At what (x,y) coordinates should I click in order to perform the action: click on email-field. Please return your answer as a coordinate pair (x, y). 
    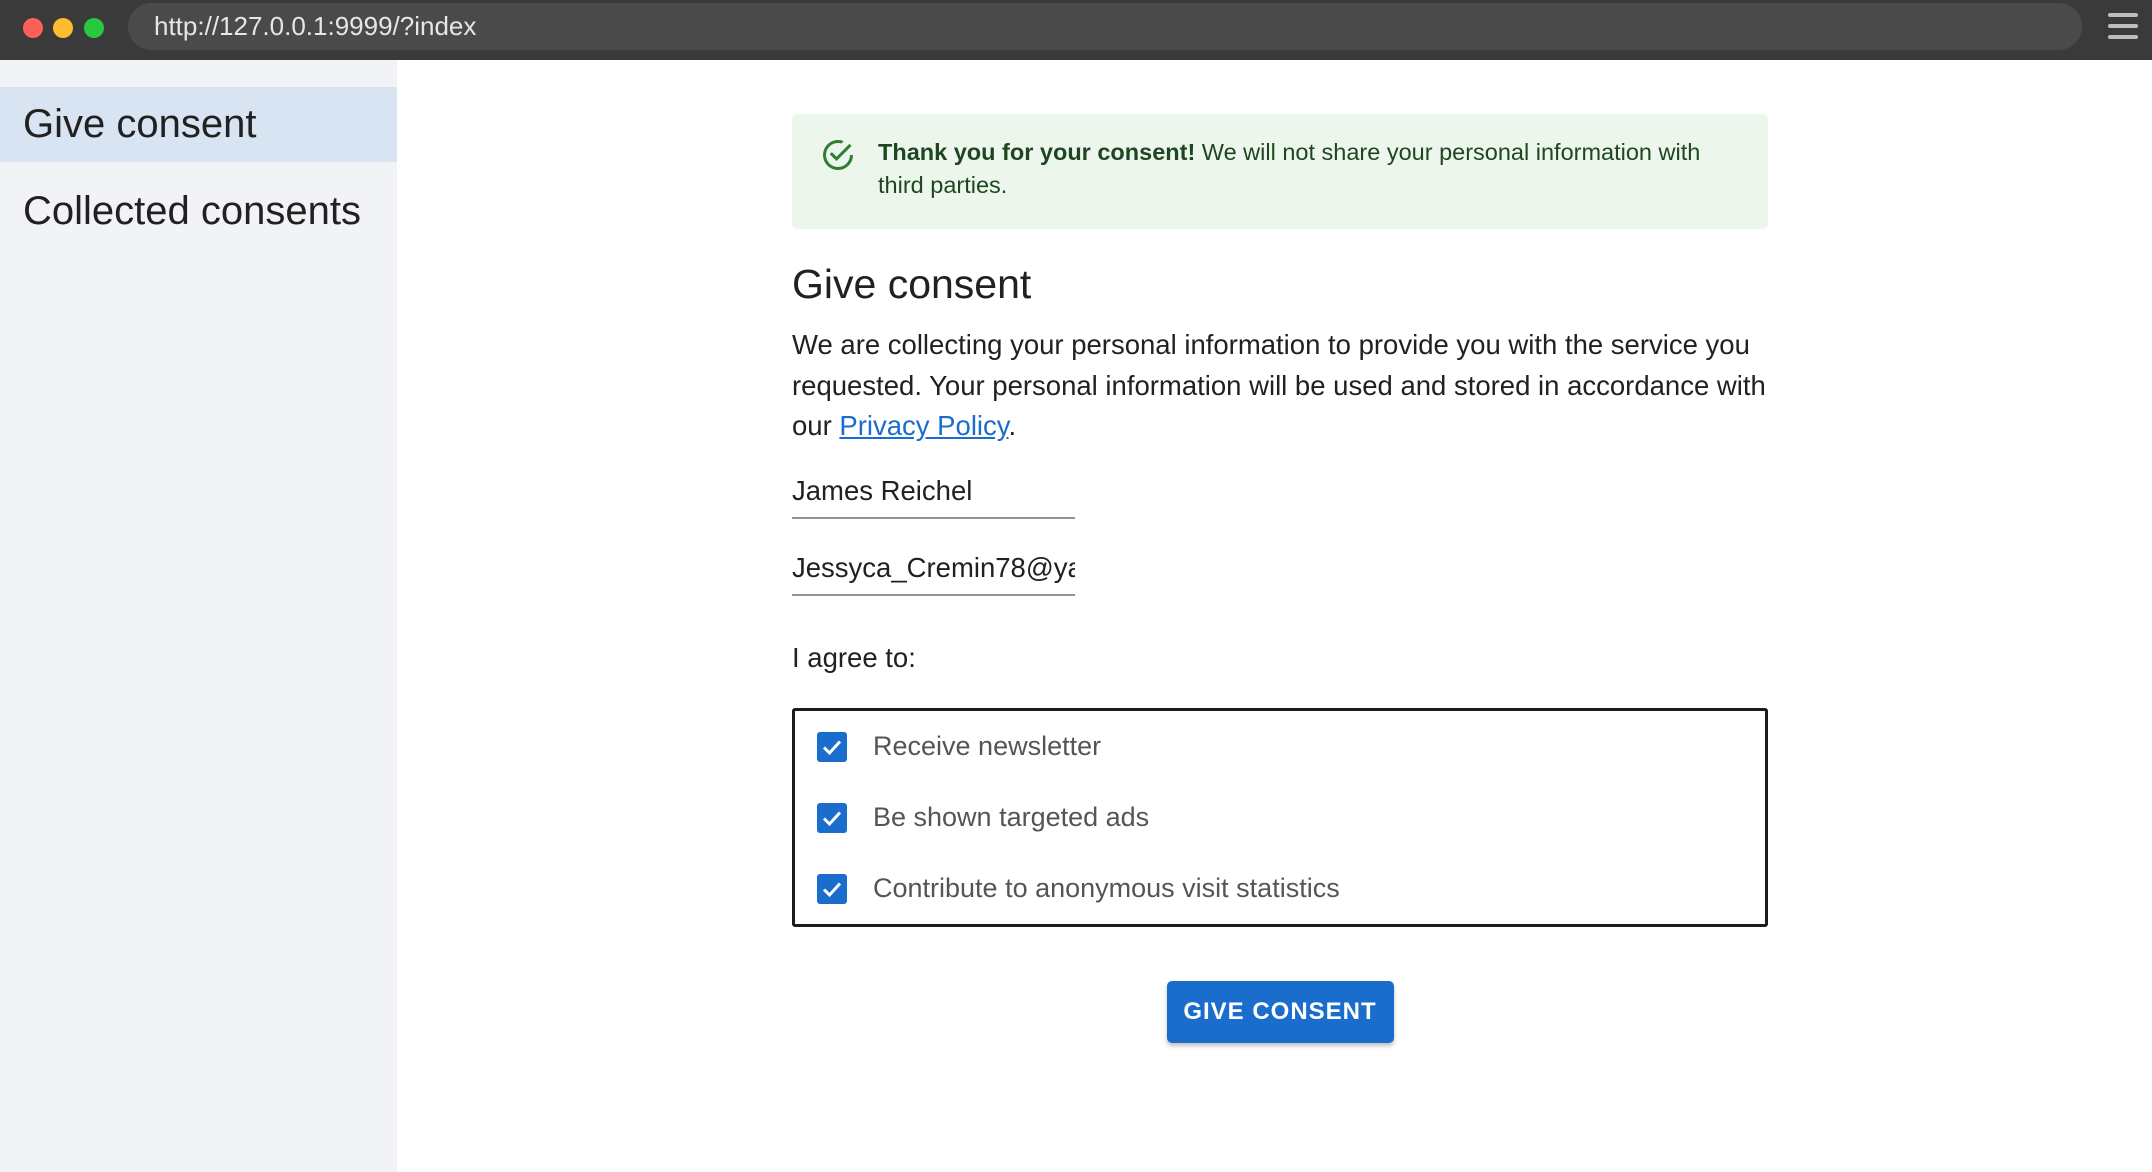
    Looking at the image, I should click on (933, 573).